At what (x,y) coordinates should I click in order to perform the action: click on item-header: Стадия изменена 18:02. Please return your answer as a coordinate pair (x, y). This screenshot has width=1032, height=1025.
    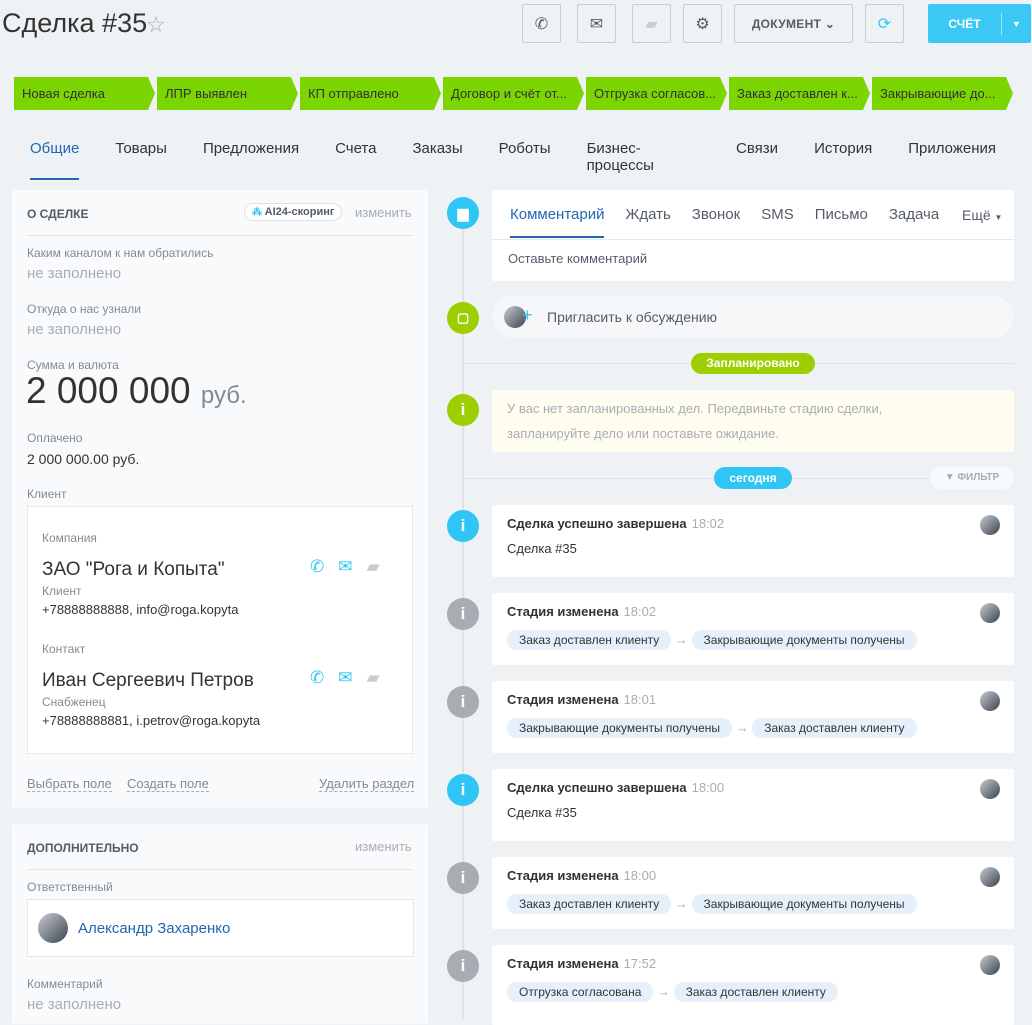
    Looking at the image, I should click on (581, 611).